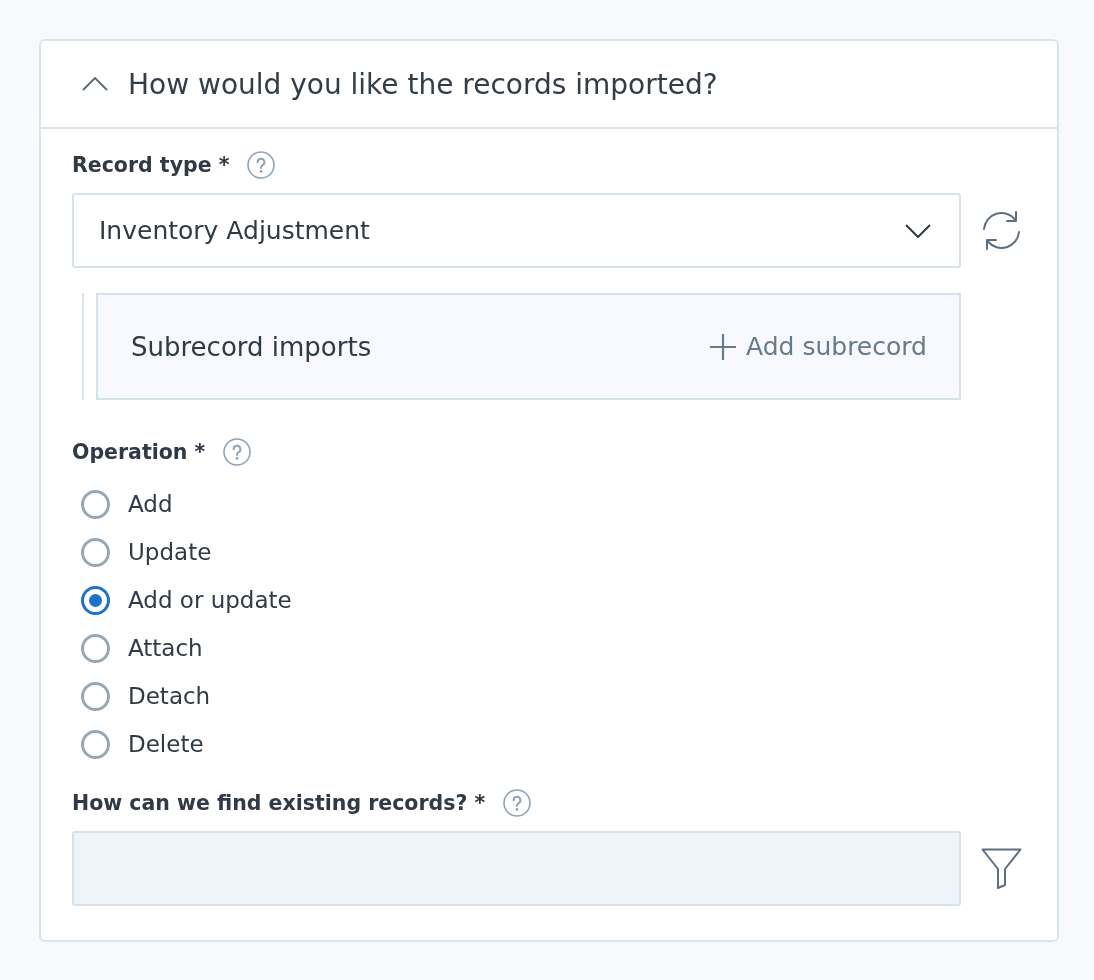  Describe the element at coordinates (138, 744) in the screenshot. I see `radio-option: Delete` at that location.